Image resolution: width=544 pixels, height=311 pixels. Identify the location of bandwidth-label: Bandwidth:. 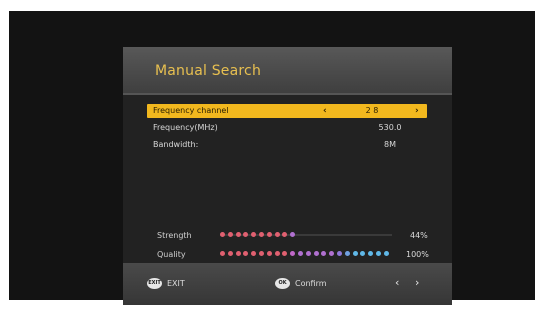
(176, 144).